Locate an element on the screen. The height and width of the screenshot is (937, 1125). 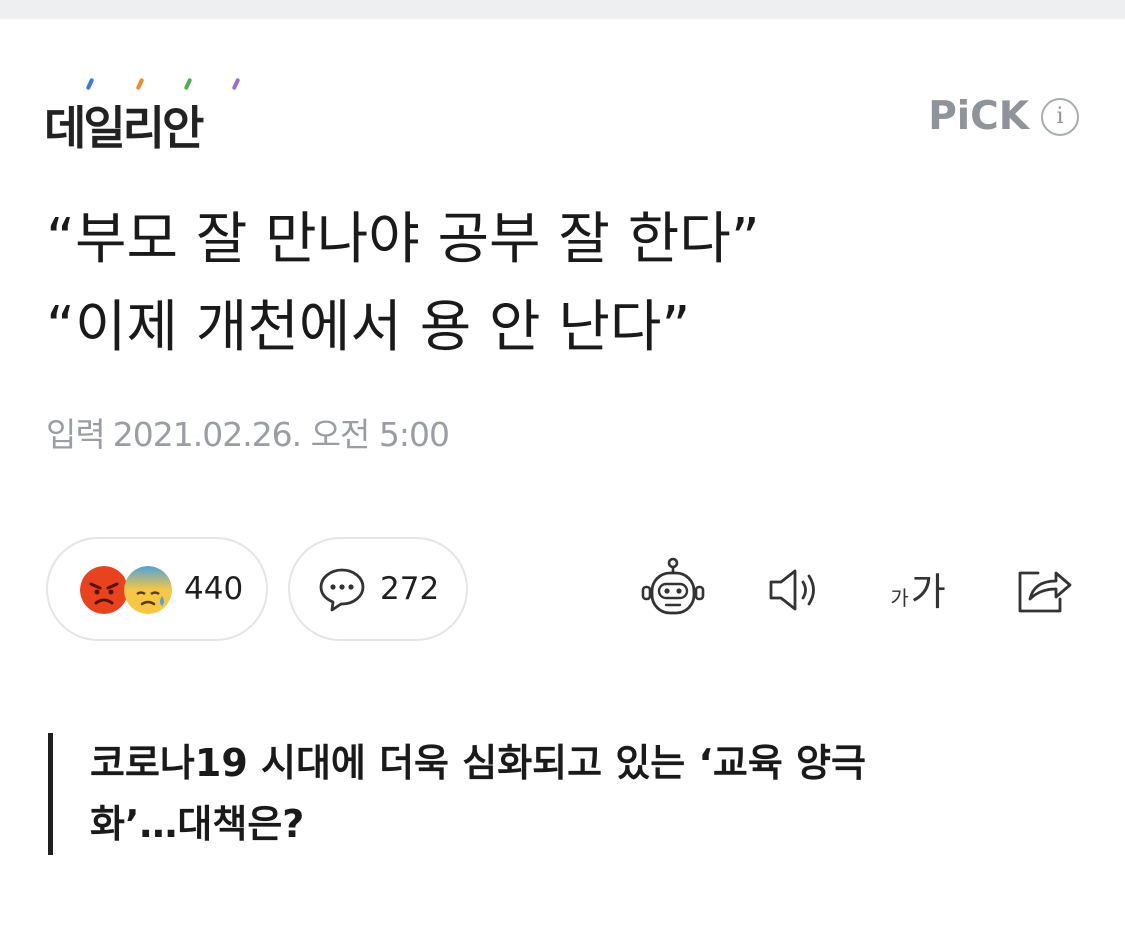
reactions-button: 440 is located at coordinates (157, 589).